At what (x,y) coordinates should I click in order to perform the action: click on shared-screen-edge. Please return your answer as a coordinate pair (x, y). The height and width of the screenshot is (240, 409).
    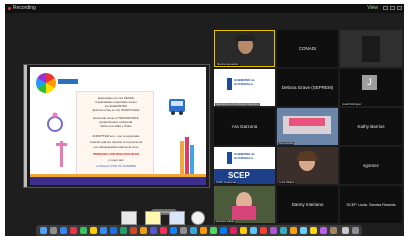
    Looking at the image, I should click on (25, 126).